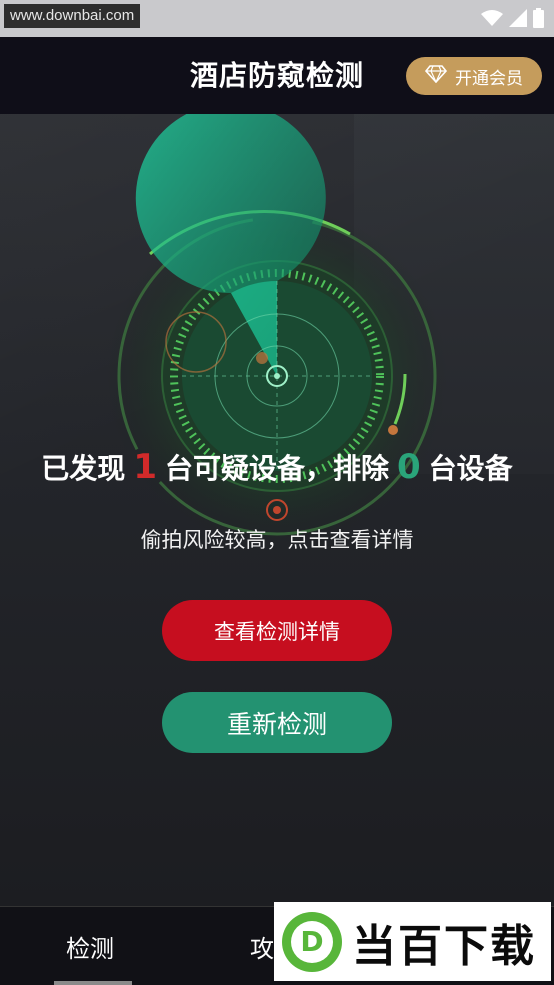 The image size is (554, 985). What do you see at coordinates (444, 946) in the screenshot?
I see `logo-text: 当百下载` at bounding box center [444, 946].